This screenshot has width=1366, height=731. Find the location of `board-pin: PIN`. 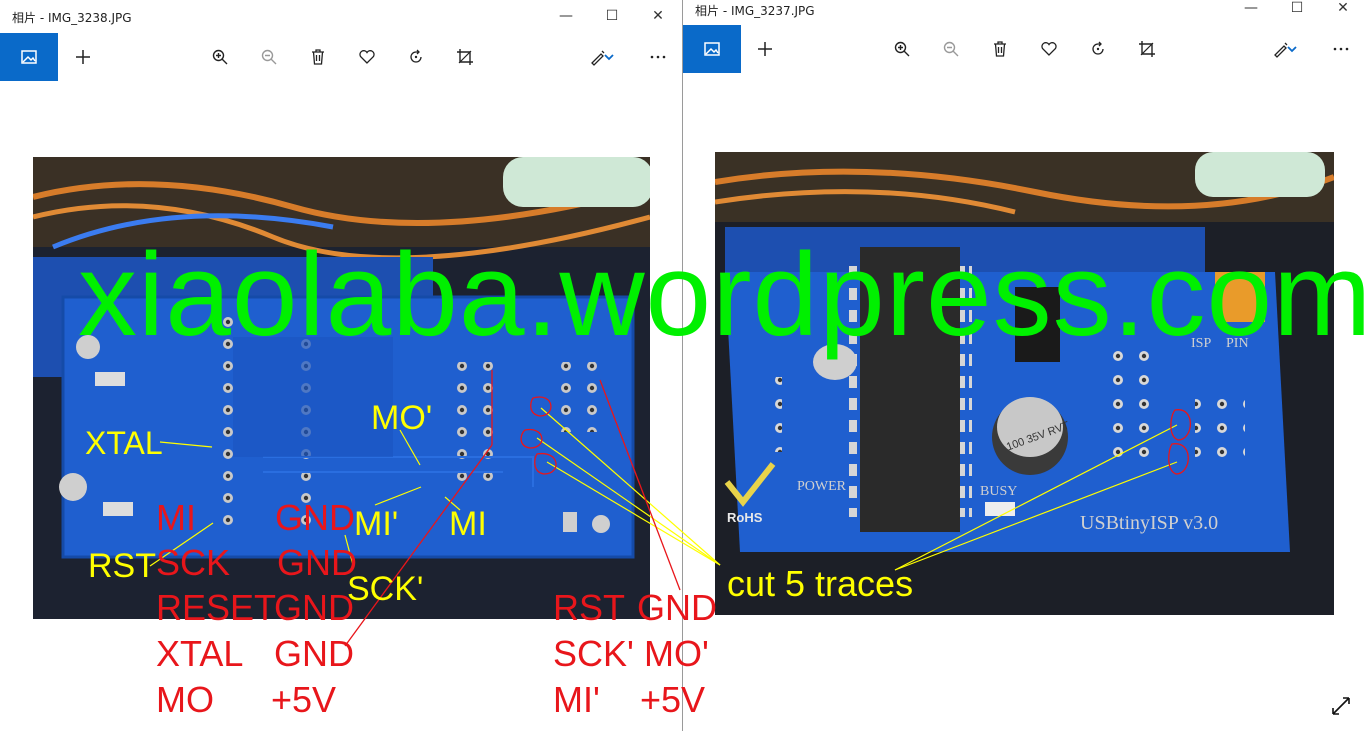

board-pin: PIN is located at coordinates (1237, 343).